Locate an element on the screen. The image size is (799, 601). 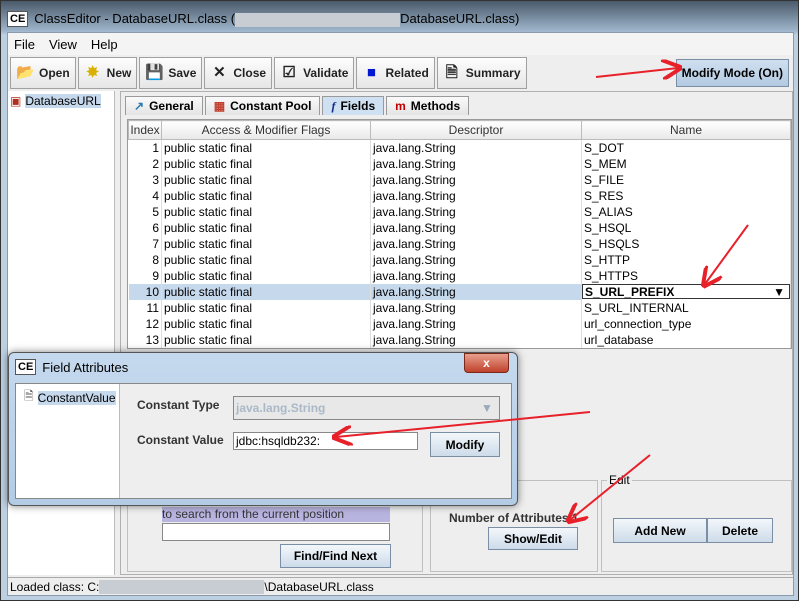
summary-button: 🗎 Summary is located at coordinates (481, 73).